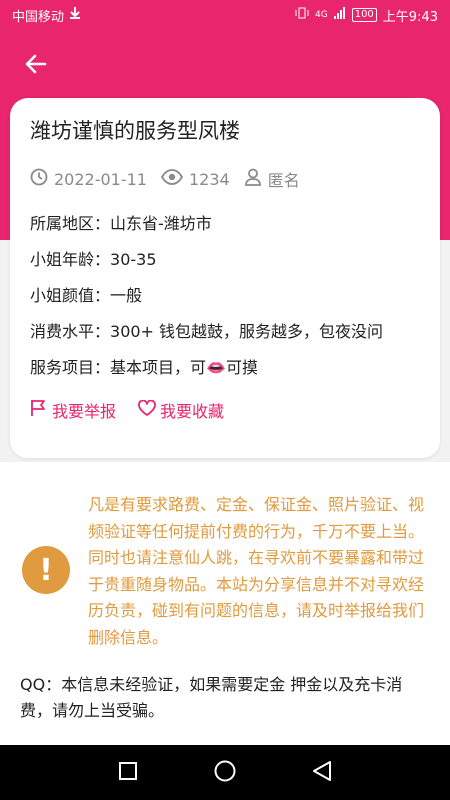 This screenshot has height=800, width=450. I want to click on carrier-label: 中国移动, so click(38, 17).